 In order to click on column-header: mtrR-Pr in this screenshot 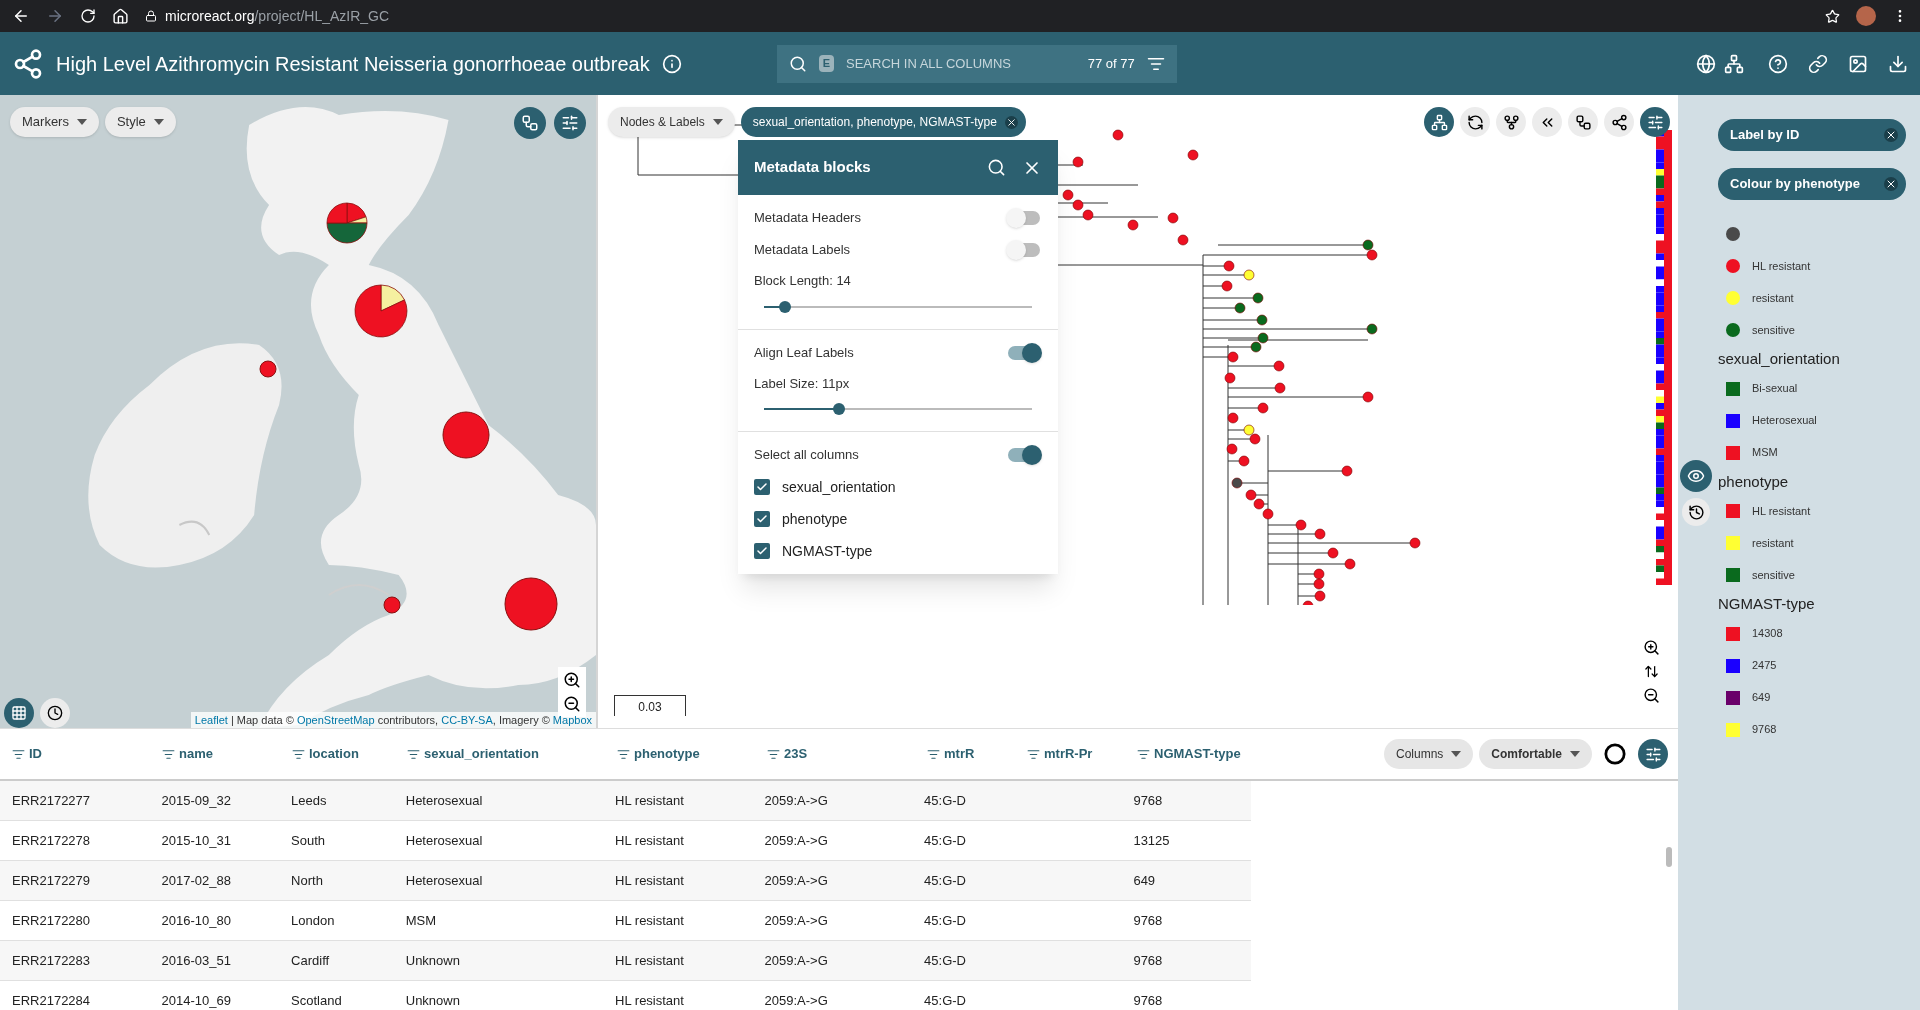, I will do `click(1070, 754)`.